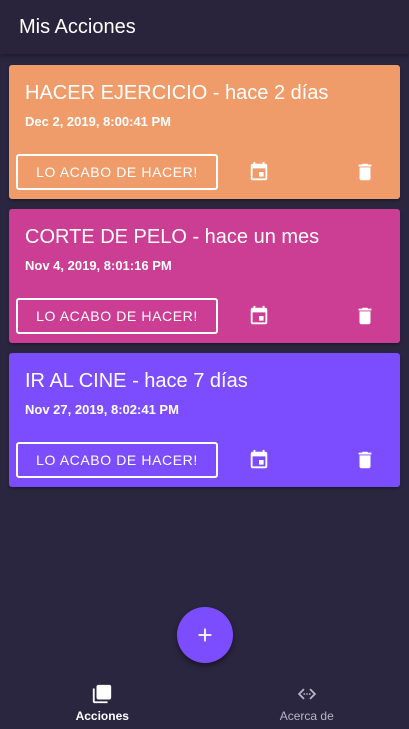 The width and height of the screenshot is (409, 729). I want to click on code-icon, so click(306, 694).